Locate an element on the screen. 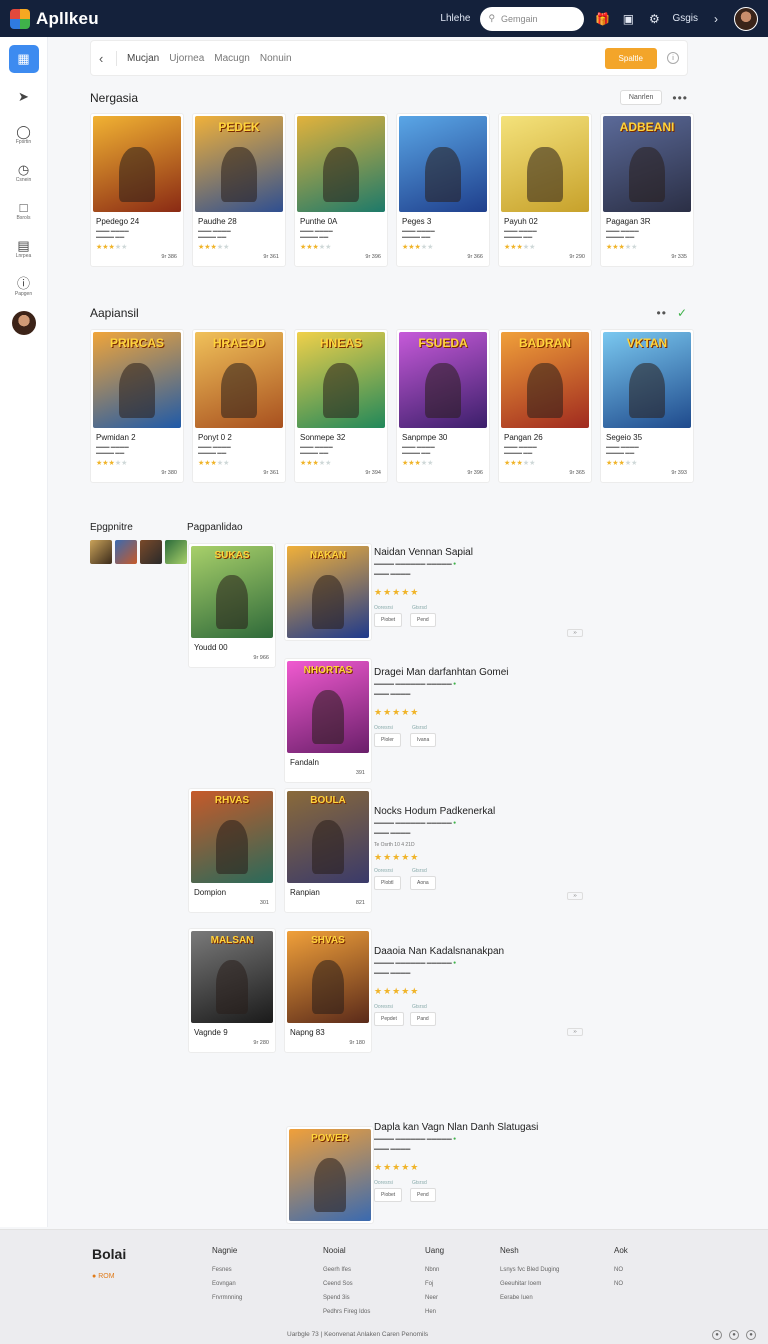  filter-button: Nanrlen is located at coordinates (641, 97).